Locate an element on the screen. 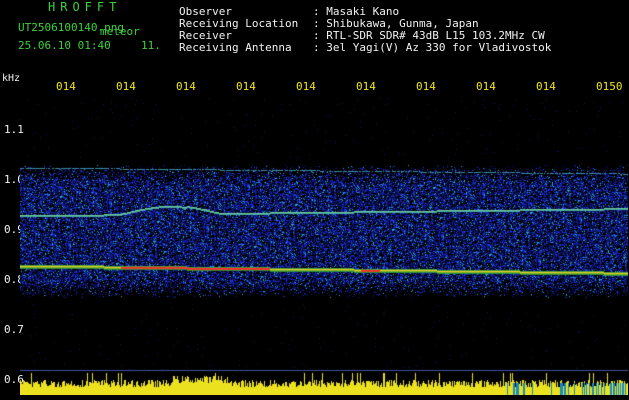 This screenshot has width=629, height=400. receiver-value: : RTL-SDR SDR# 43dB L15 103.2MHz CW is located at coordinates (429, 35).